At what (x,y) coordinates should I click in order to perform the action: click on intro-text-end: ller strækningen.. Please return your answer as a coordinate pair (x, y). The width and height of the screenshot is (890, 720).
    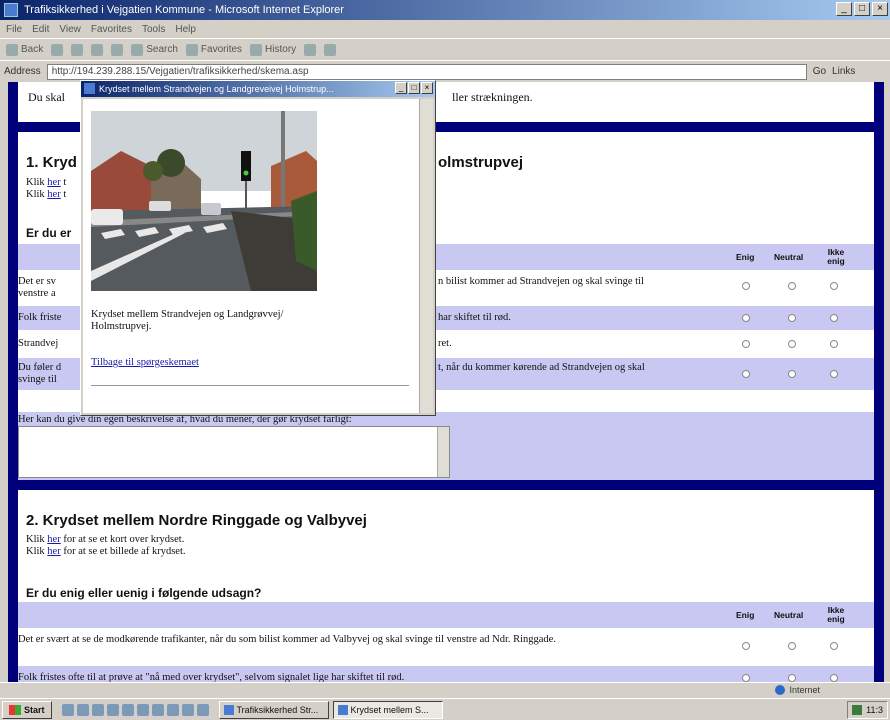
    Looking at the image, I should click on (492, 97).